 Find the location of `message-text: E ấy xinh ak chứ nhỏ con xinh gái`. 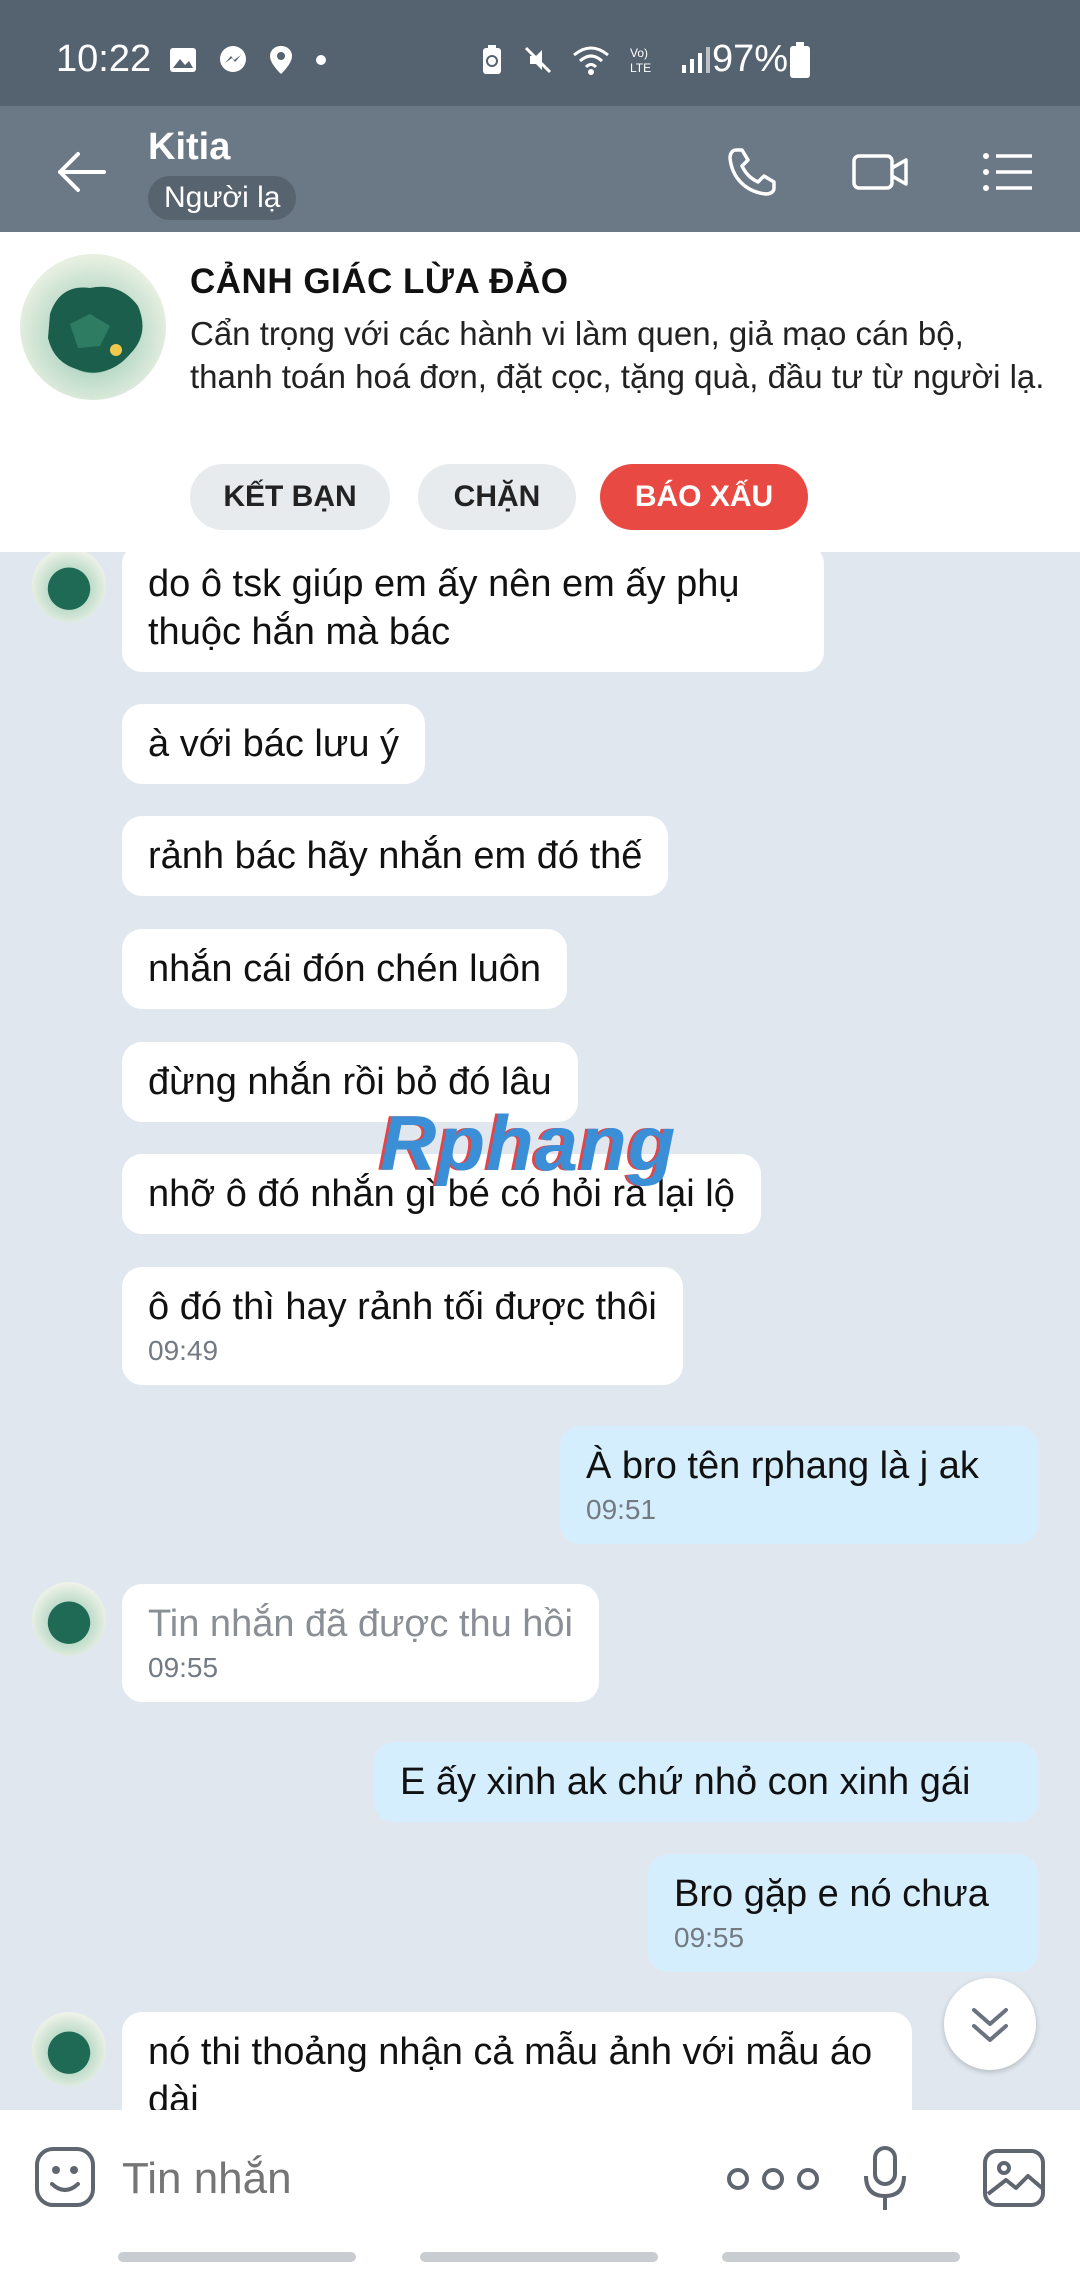

message-text: E ấy xinh ak chứ nhỏ con xinh gái is located at coordinates (685, 1782).